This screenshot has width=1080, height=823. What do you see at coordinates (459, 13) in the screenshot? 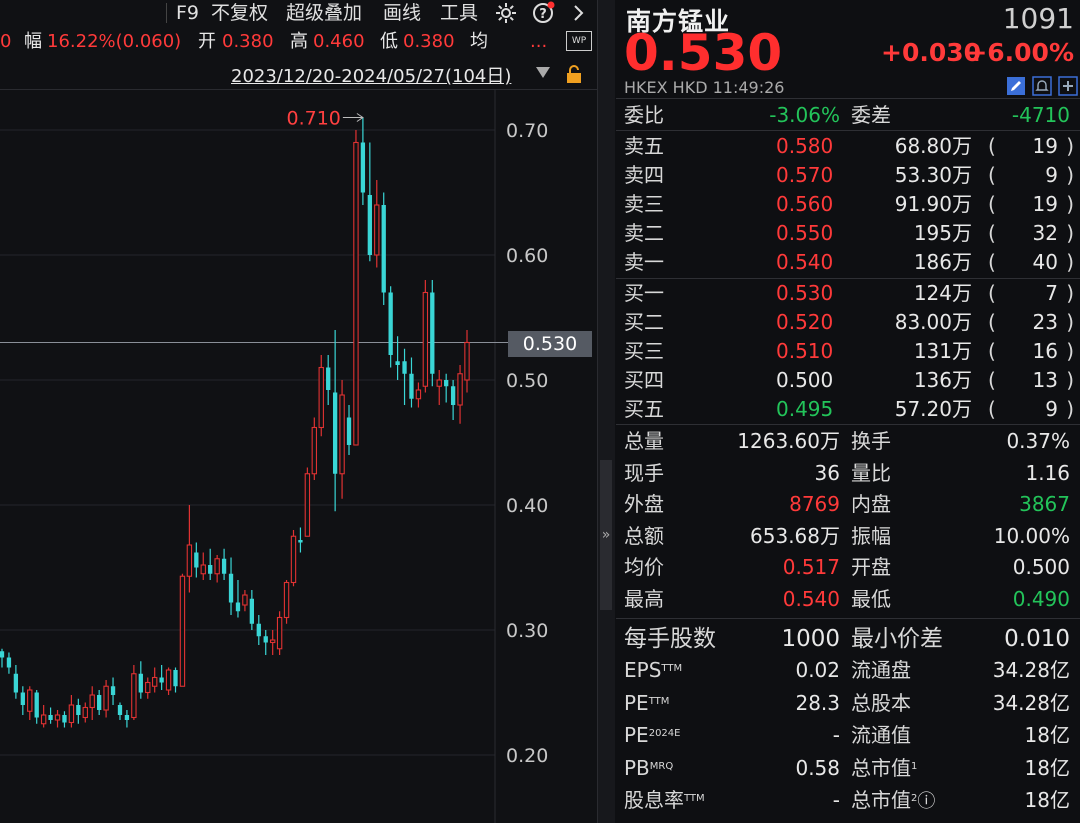
I see `tools-button: 工具` at bounding box center [459, 13].